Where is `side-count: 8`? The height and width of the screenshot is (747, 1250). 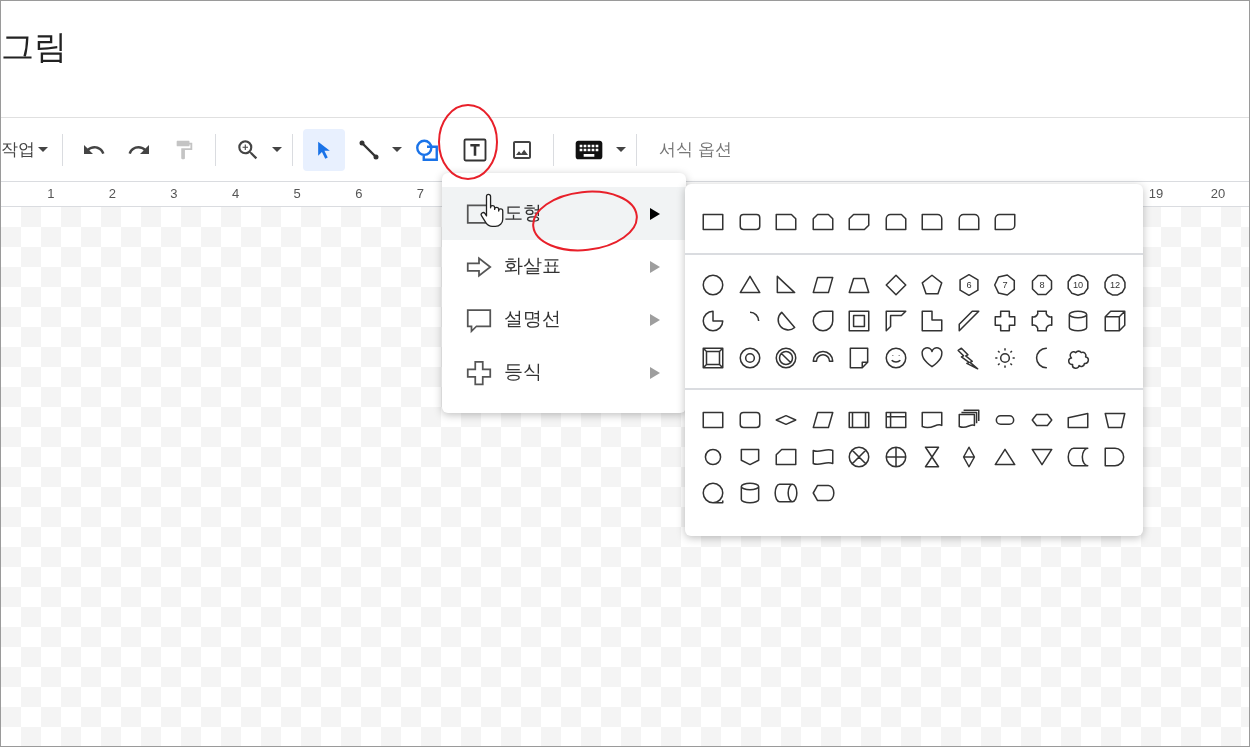 side-count: 8 is located at coordinates (1042, 285).